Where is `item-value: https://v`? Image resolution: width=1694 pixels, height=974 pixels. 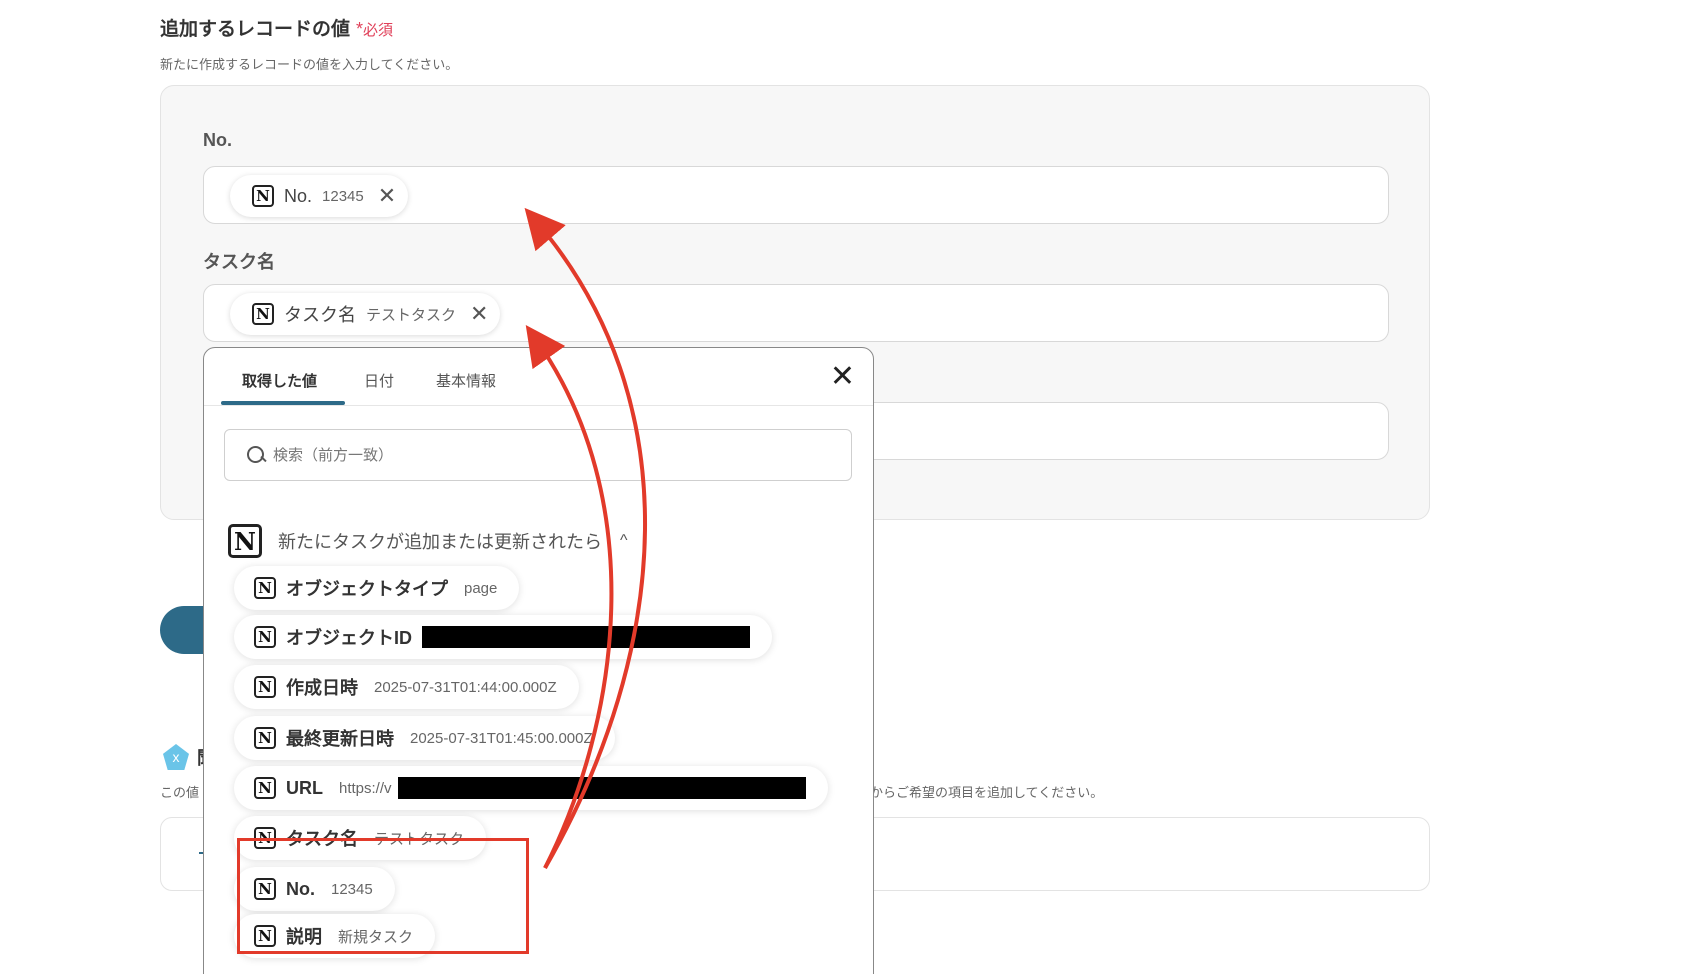 item-value: https://v is located at coordinates (365, 788).